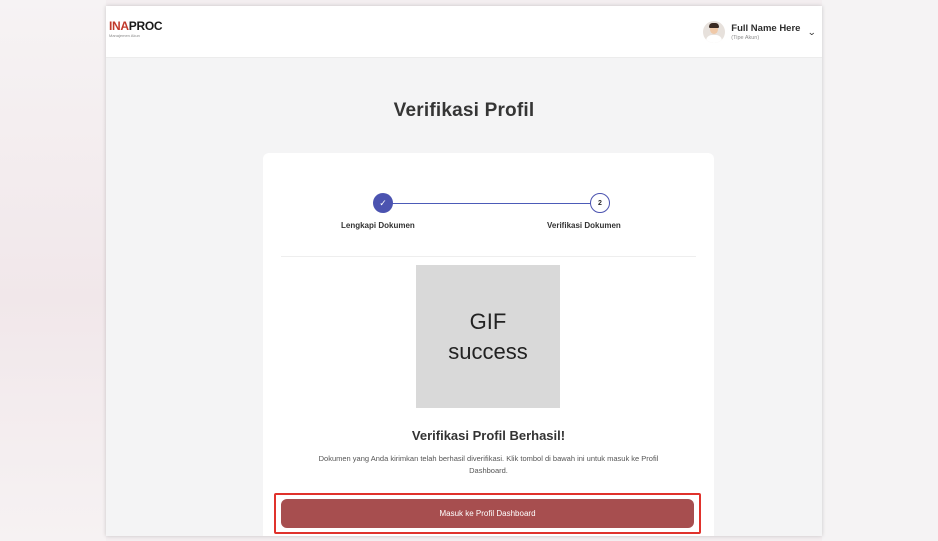 Image resolution: width=938 pixels, height=541 pixels. Describe the element at coordinates (378, 225) in the screenshot. I see `step-1-label: Lengkapi Dokumen` at that location.